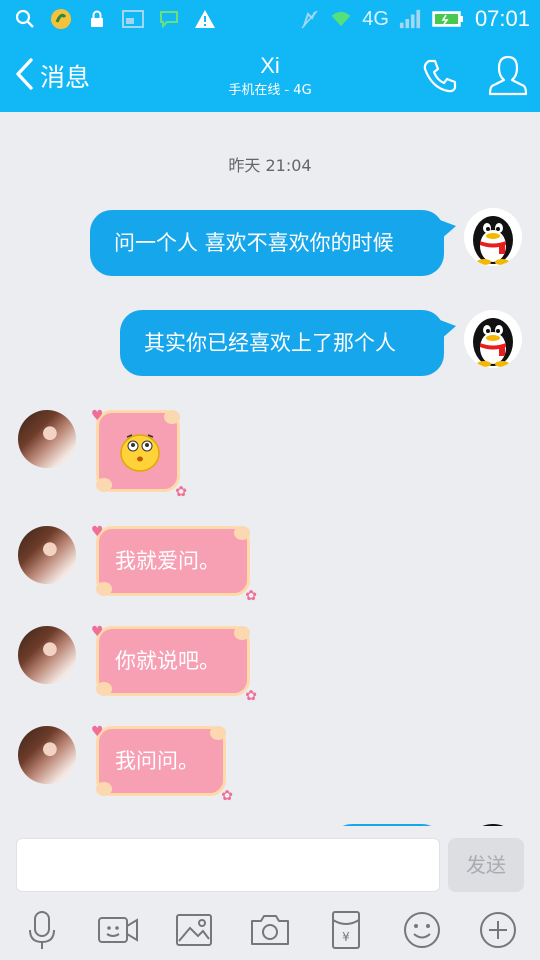 This screenshot has height=960, width=540. What do you see at coordinates (169, 19) in the screenshot?
I see `message-icon` at bounding box center [169, 19].